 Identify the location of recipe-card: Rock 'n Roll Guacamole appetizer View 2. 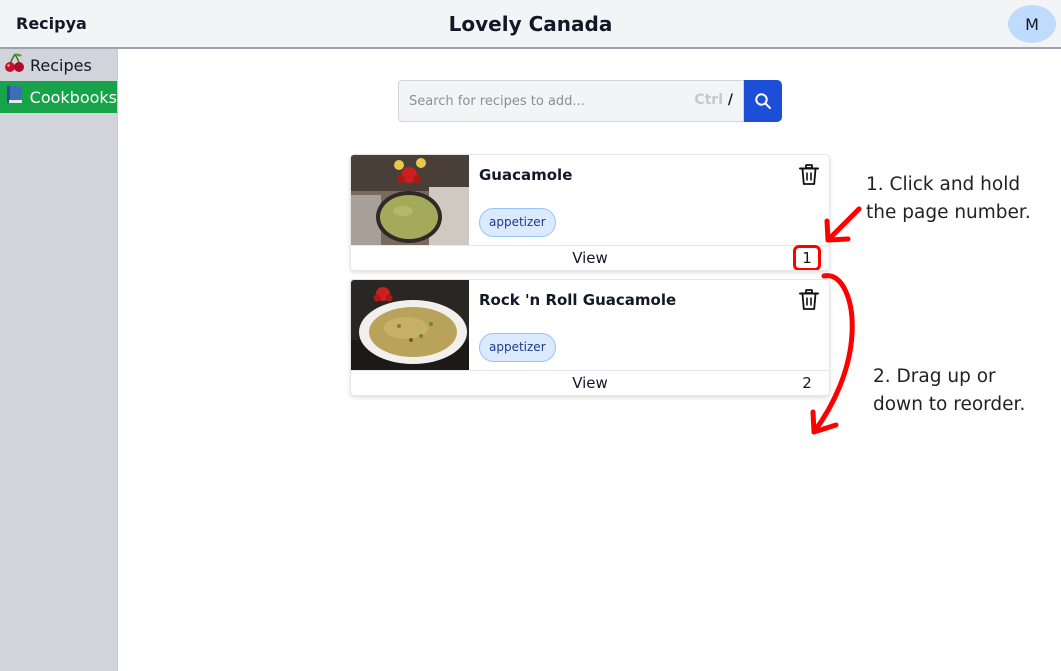
(590, 337).